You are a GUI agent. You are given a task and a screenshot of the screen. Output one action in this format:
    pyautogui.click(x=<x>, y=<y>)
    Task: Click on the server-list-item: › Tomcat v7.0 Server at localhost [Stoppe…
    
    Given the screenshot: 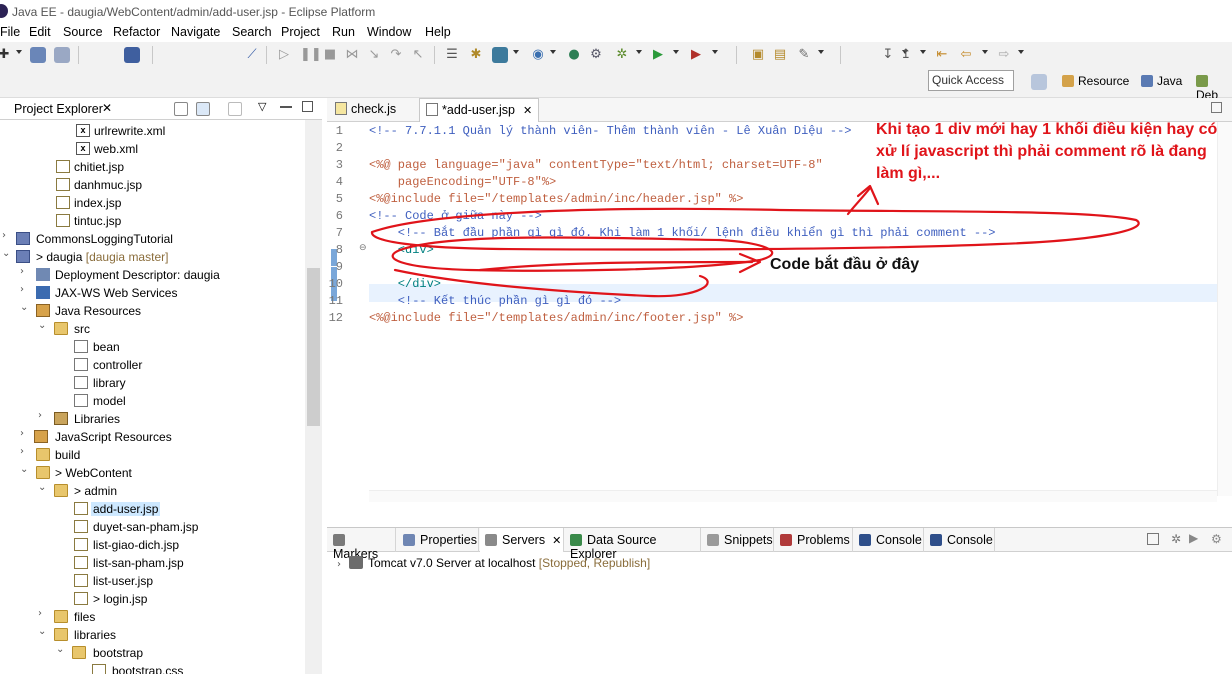 What is the action you would take?
    pyautogui.click(x=493, y=563)
    